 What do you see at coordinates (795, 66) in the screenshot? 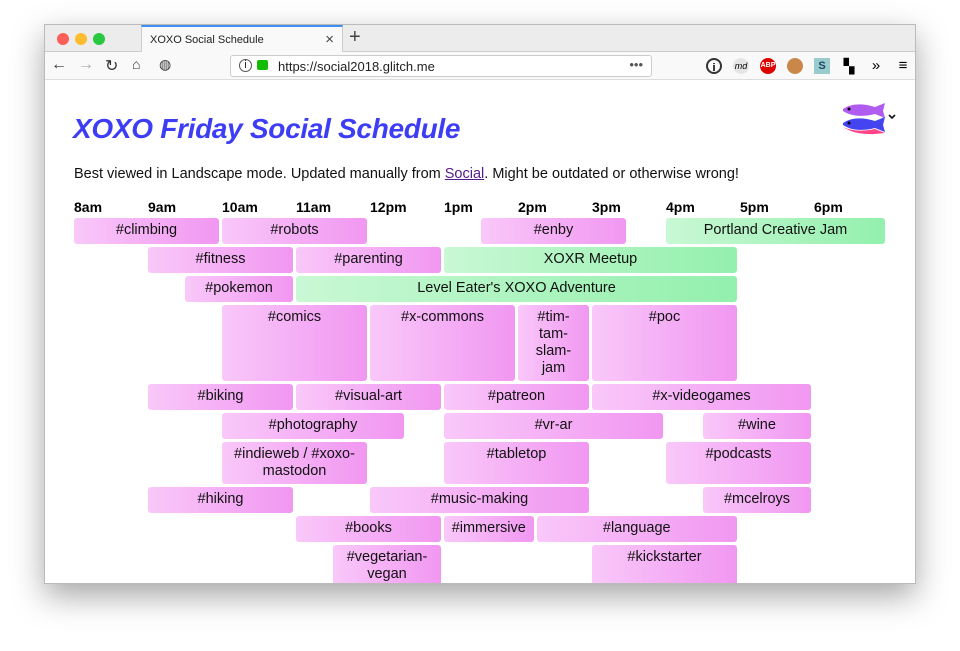
I see `tampermonkey-icon` at bounding box center [795, 66].